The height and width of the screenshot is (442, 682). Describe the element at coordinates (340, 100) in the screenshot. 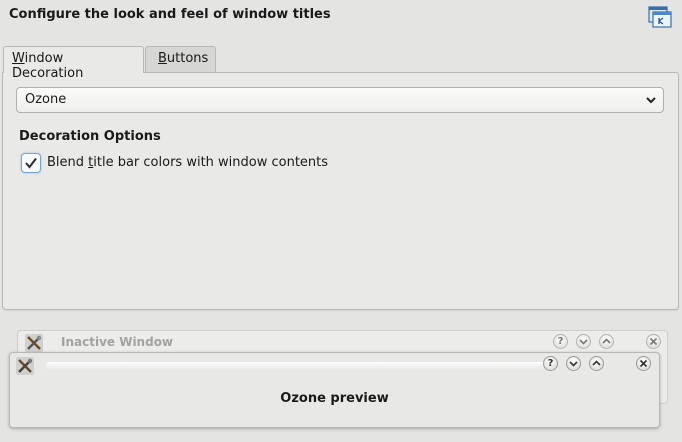

I see `decoration-select: Ozone` at that location.